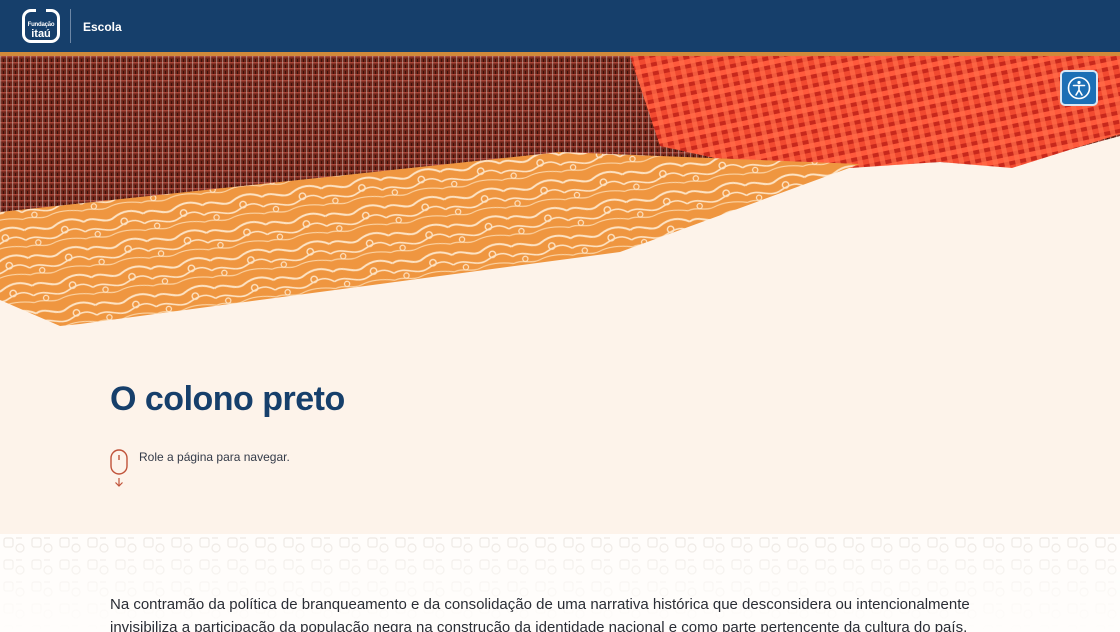 This screenshot has height=632, width=1120. Describe the element at coordinates (41, 34) in the screenshot. I see `logo-line2: itaú` at that location.